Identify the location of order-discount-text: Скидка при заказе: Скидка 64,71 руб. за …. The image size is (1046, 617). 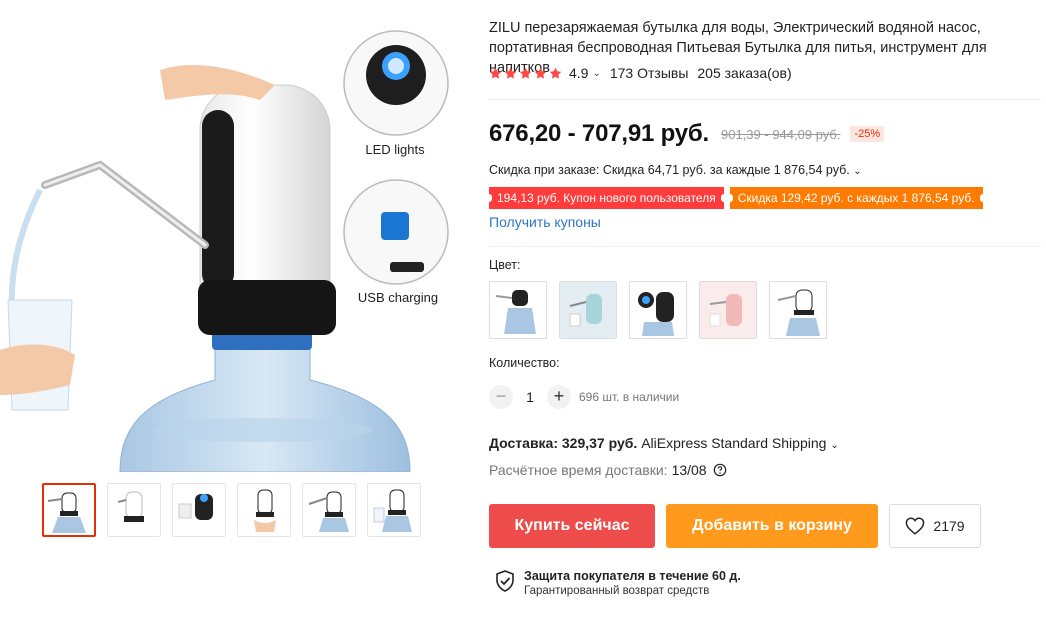
(669, 170).